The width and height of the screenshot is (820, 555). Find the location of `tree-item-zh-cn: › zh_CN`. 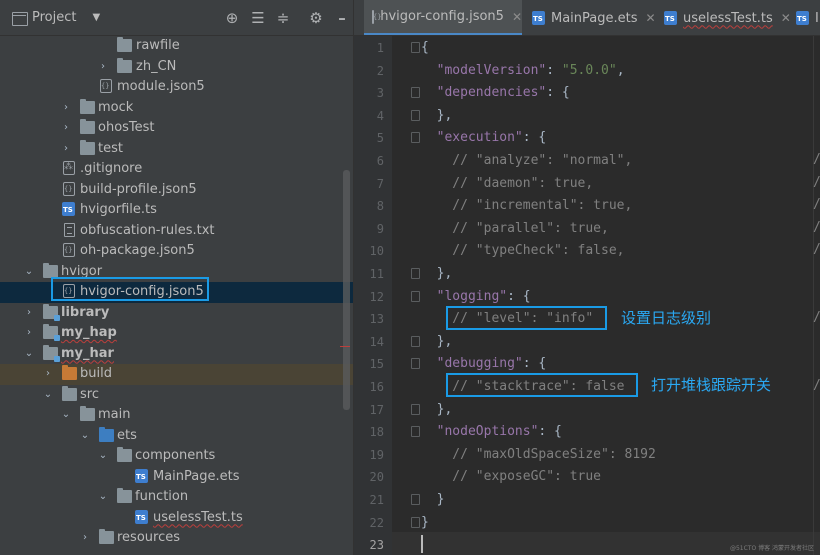

tree-item-zh-cn: › zh_CN is located at coordinates (176, 67).